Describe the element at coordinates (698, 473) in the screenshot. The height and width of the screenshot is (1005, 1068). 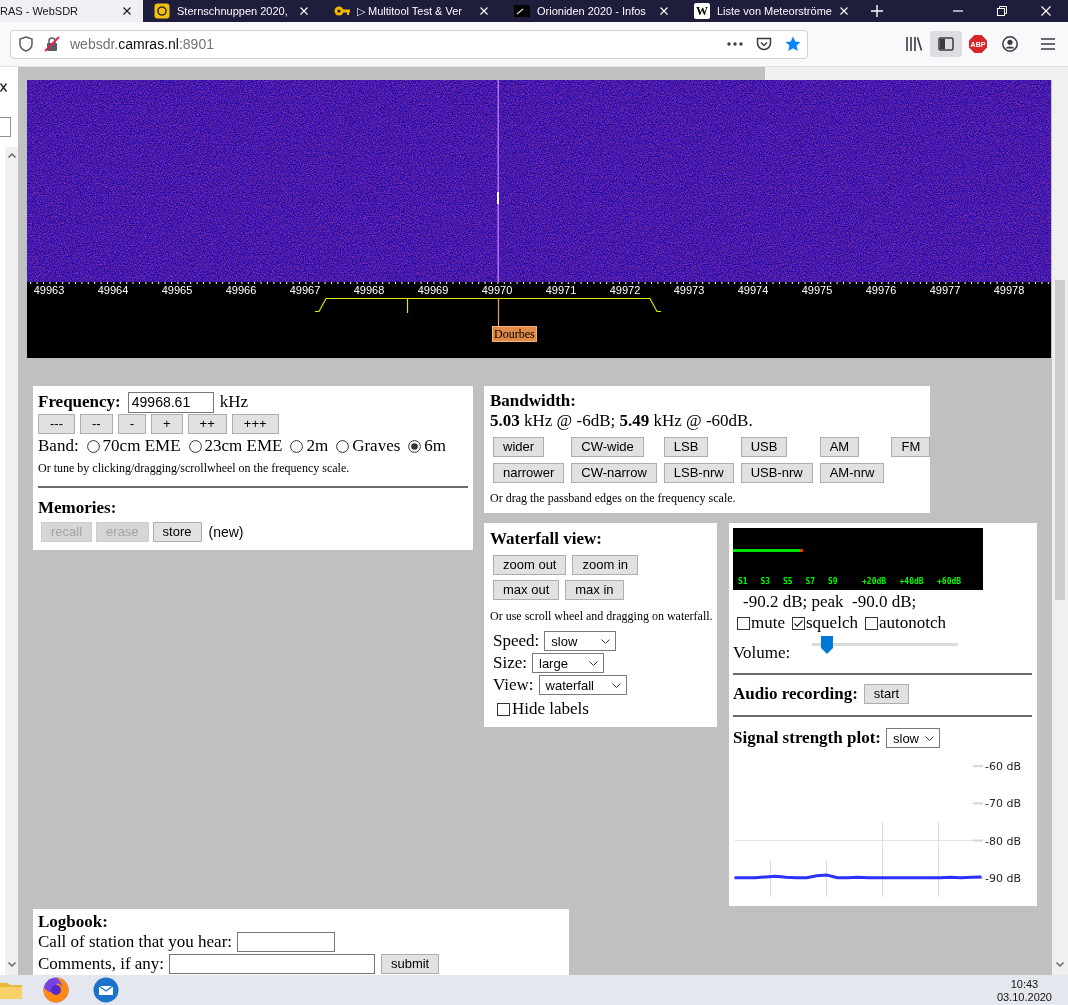
I see `bandwidth-button: LSB-nrw` at that location.